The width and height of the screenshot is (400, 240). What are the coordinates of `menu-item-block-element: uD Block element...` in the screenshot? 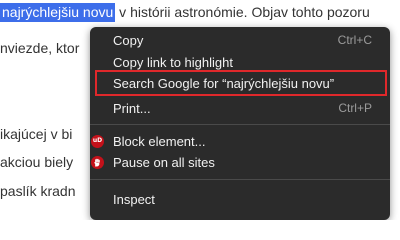 It's located at (240, 141).